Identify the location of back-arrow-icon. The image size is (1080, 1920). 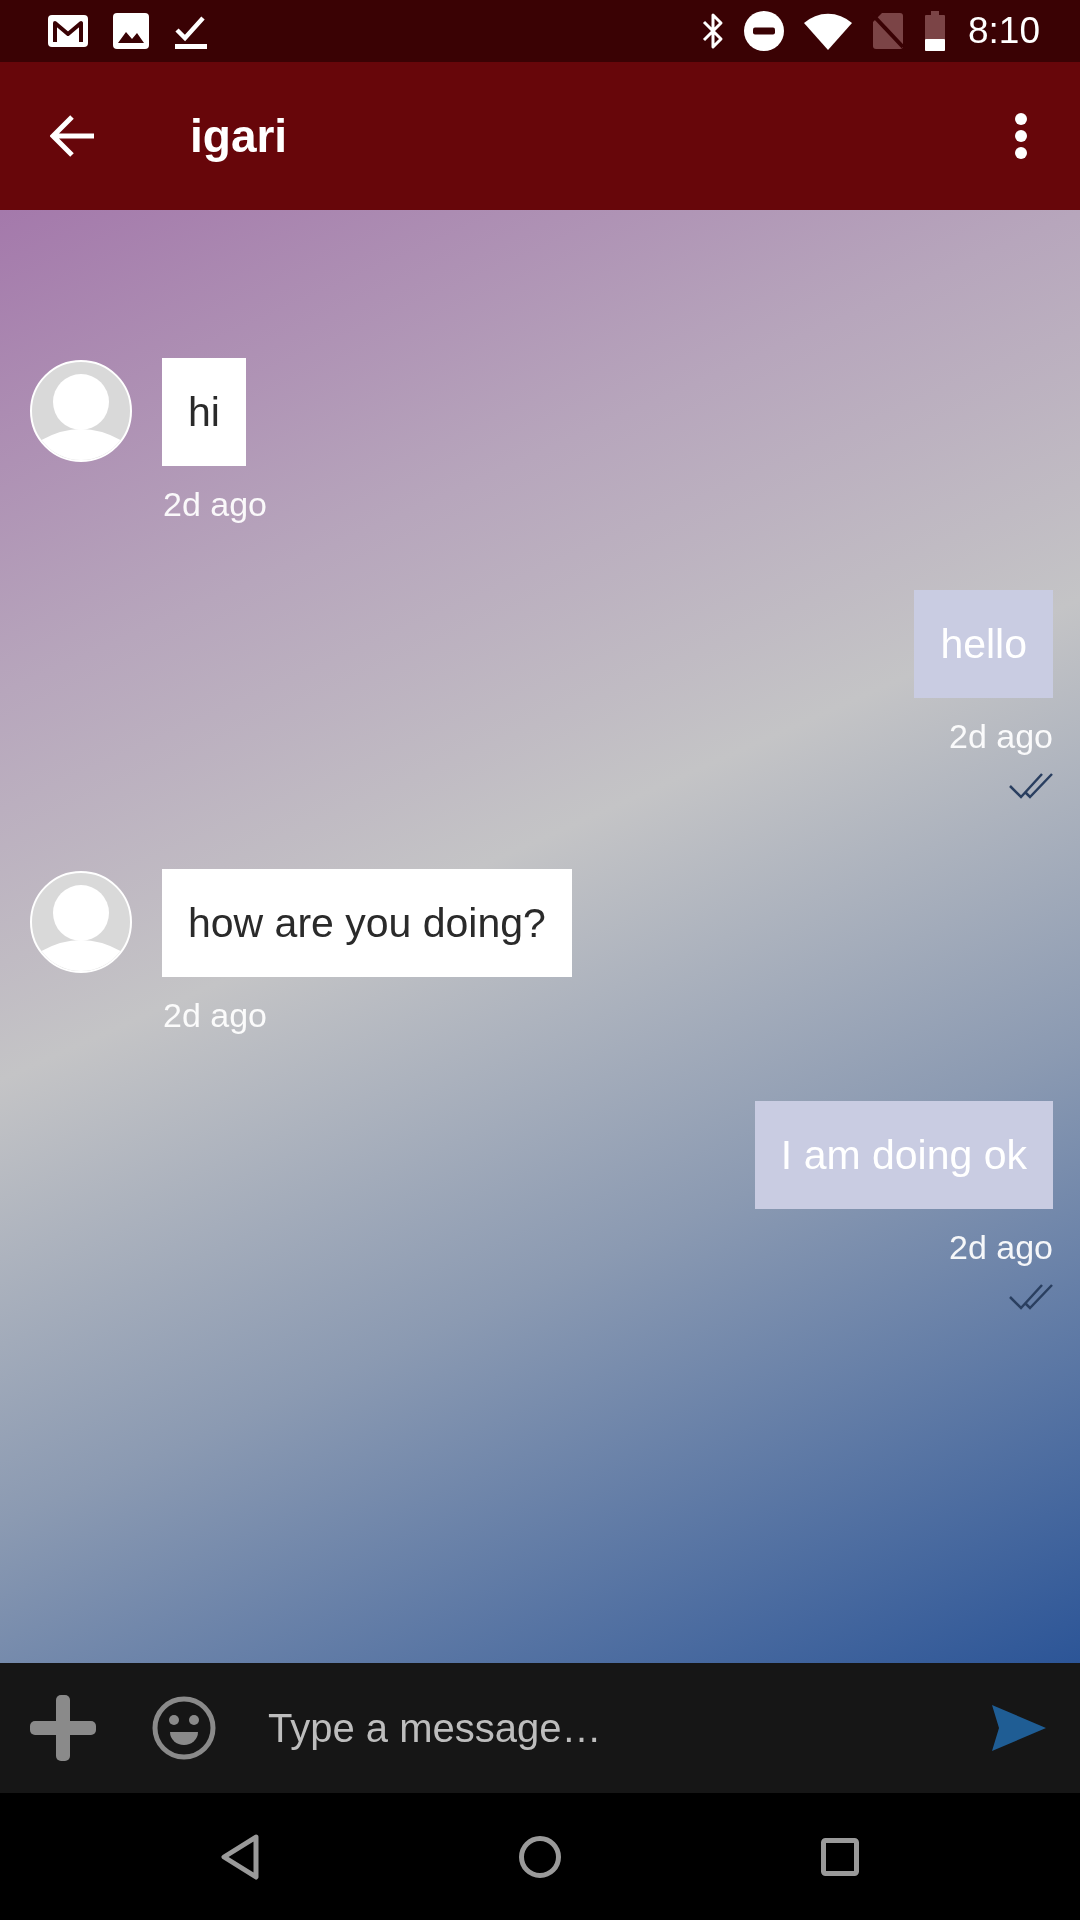
(73, 136).